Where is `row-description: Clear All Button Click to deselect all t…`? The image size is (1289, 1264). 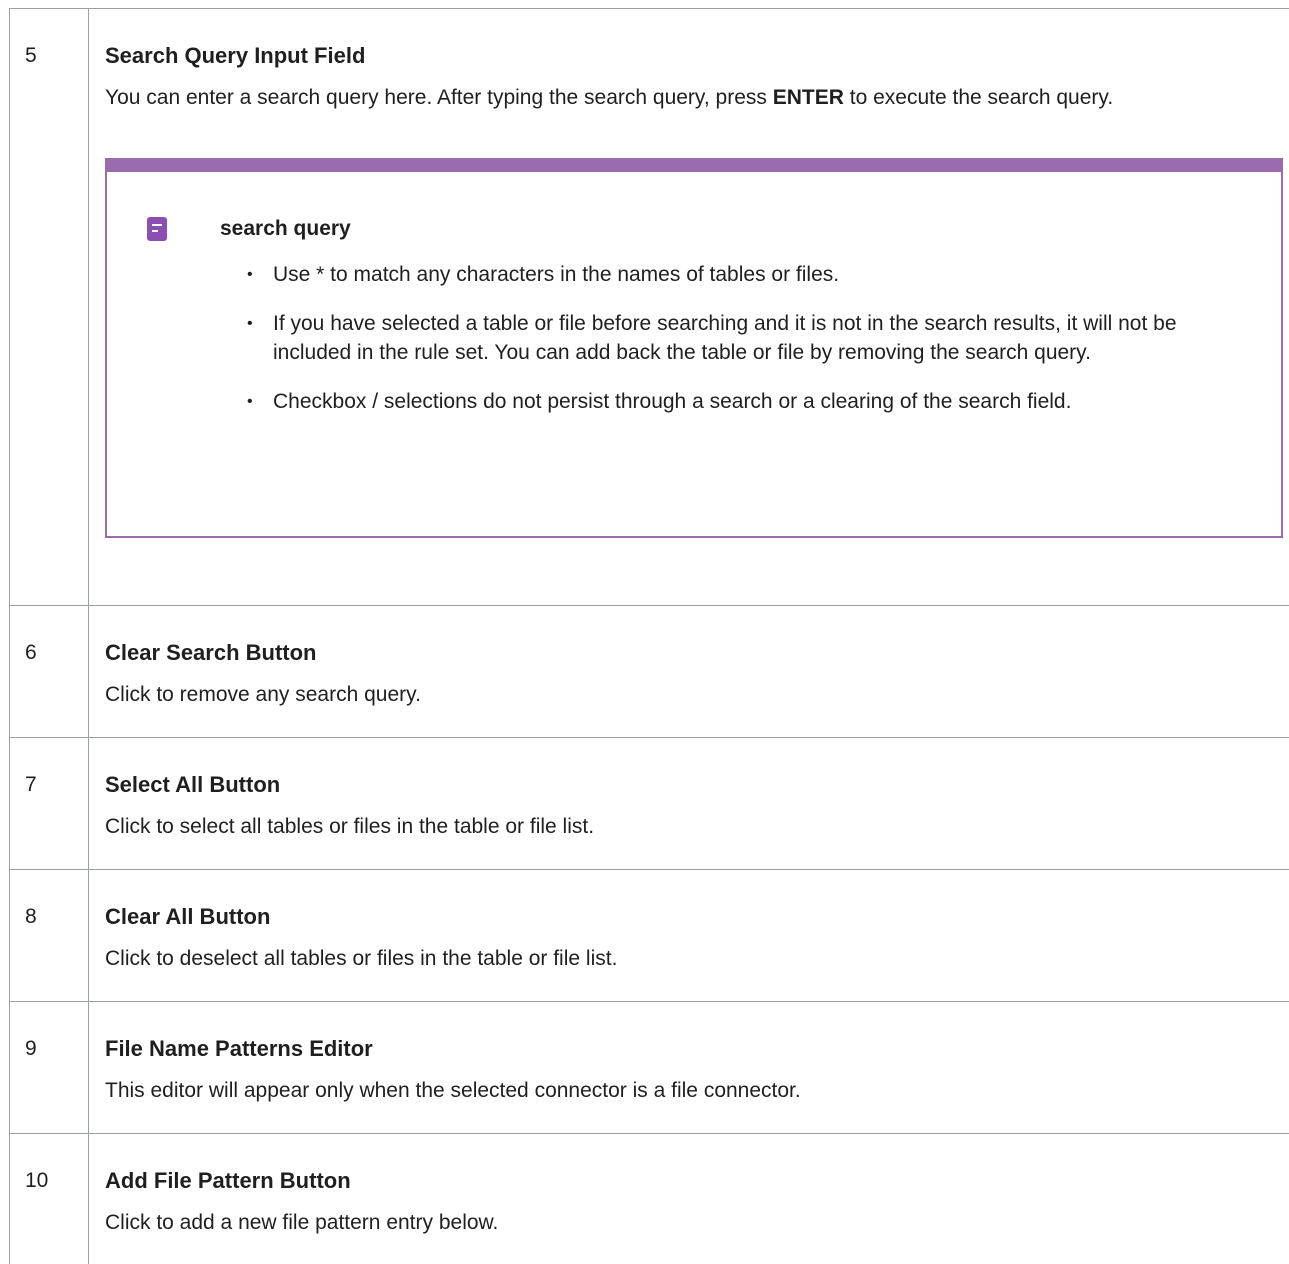
row-description: Clear All Button Click to deselect all t… is located at coordinates (689, 935).